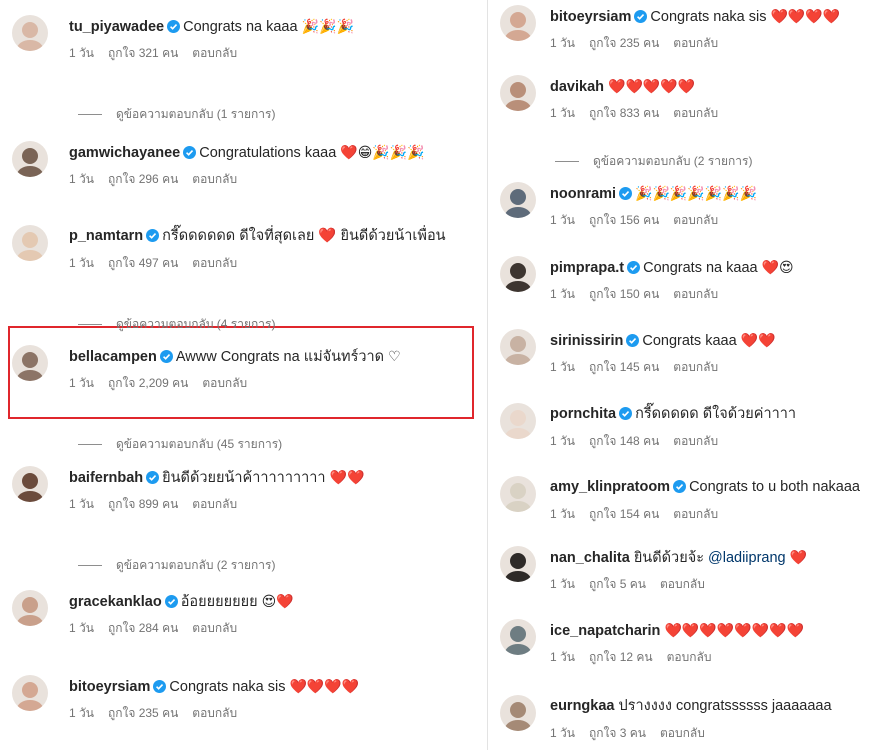  I want to click on username: pornchita, so click(583, 414).